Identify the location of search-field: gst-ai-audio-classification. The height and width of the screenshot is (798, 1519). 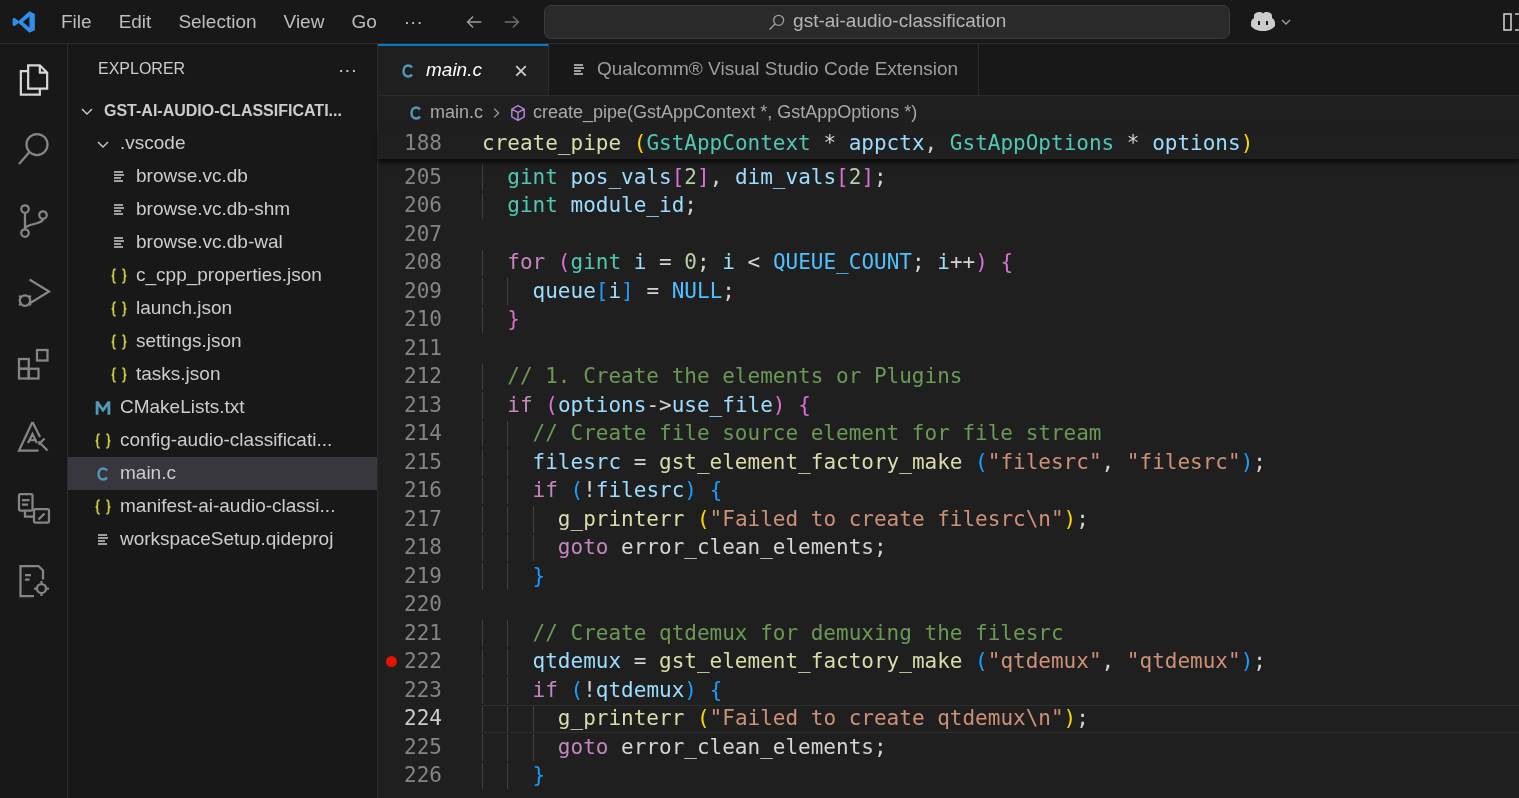
(886, 21).